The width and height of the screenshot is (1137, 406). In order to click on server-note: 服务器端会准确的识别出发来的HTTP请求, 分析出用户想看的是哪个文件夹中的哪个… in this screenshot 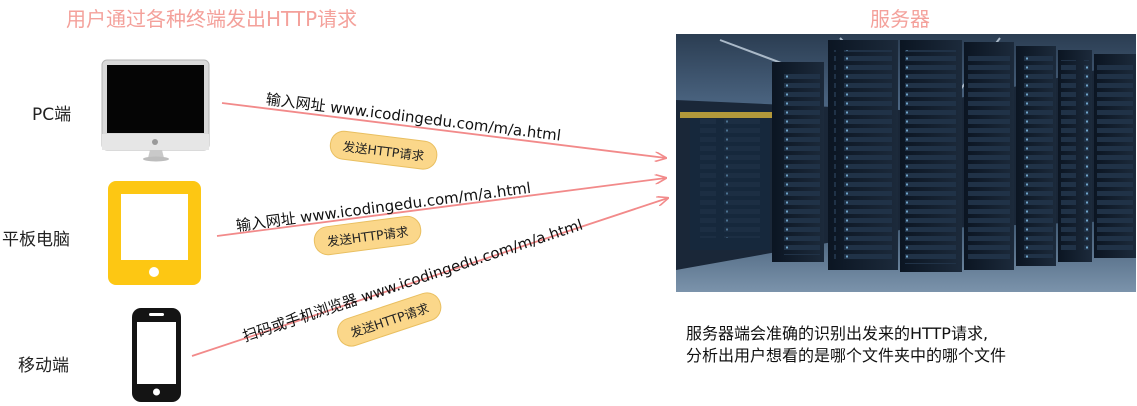, I will do `click(846, 345)`.